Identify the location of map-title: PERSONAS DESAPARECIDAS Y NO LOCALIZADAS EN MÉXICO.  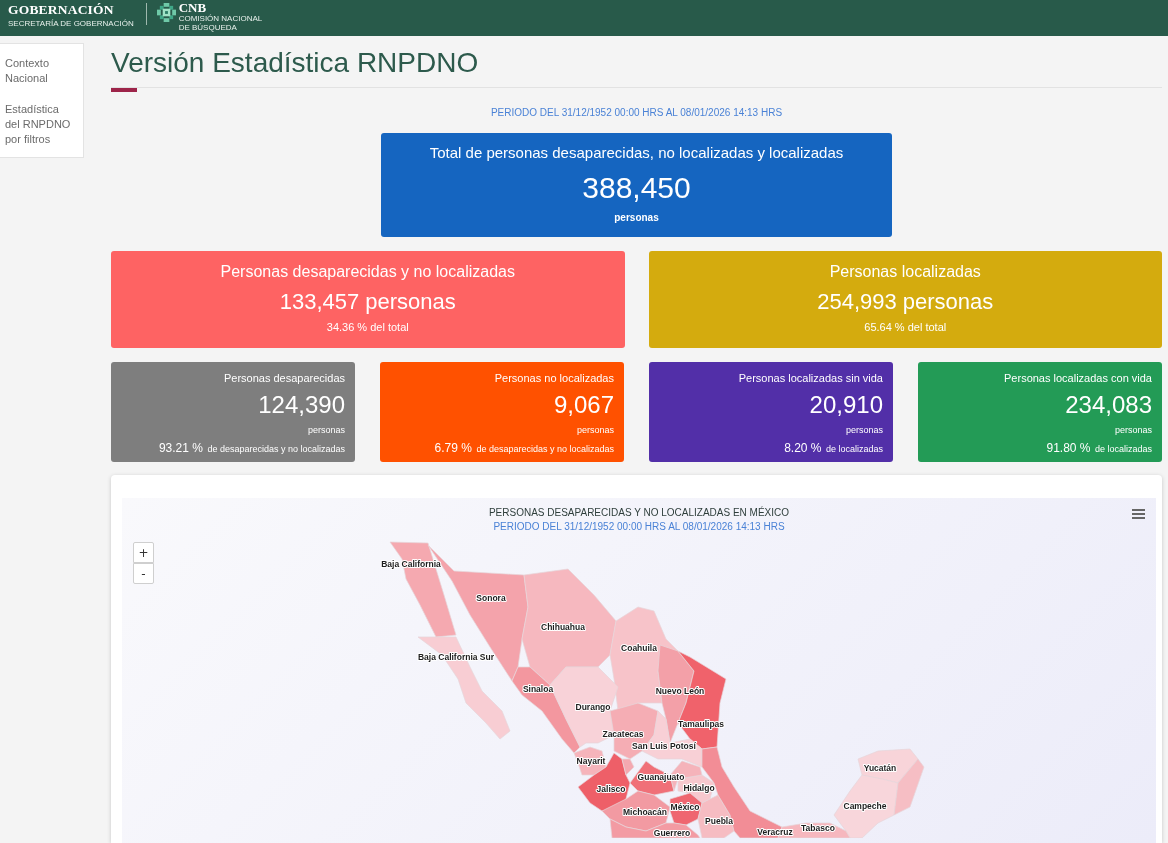
(639, 513).